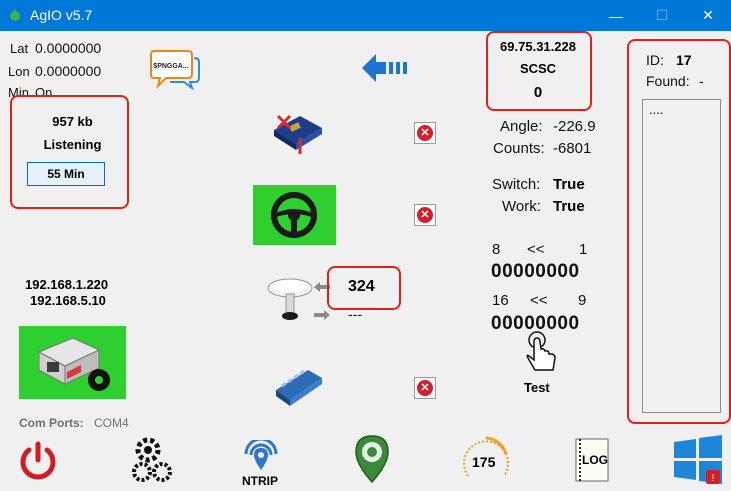 Image resolution: width=731 pixels, height=491 pixels. What do you see at coordinates (538, 68) in the screenshot?
I see `remote-name: SCSC` at bounding box center [538, 68].